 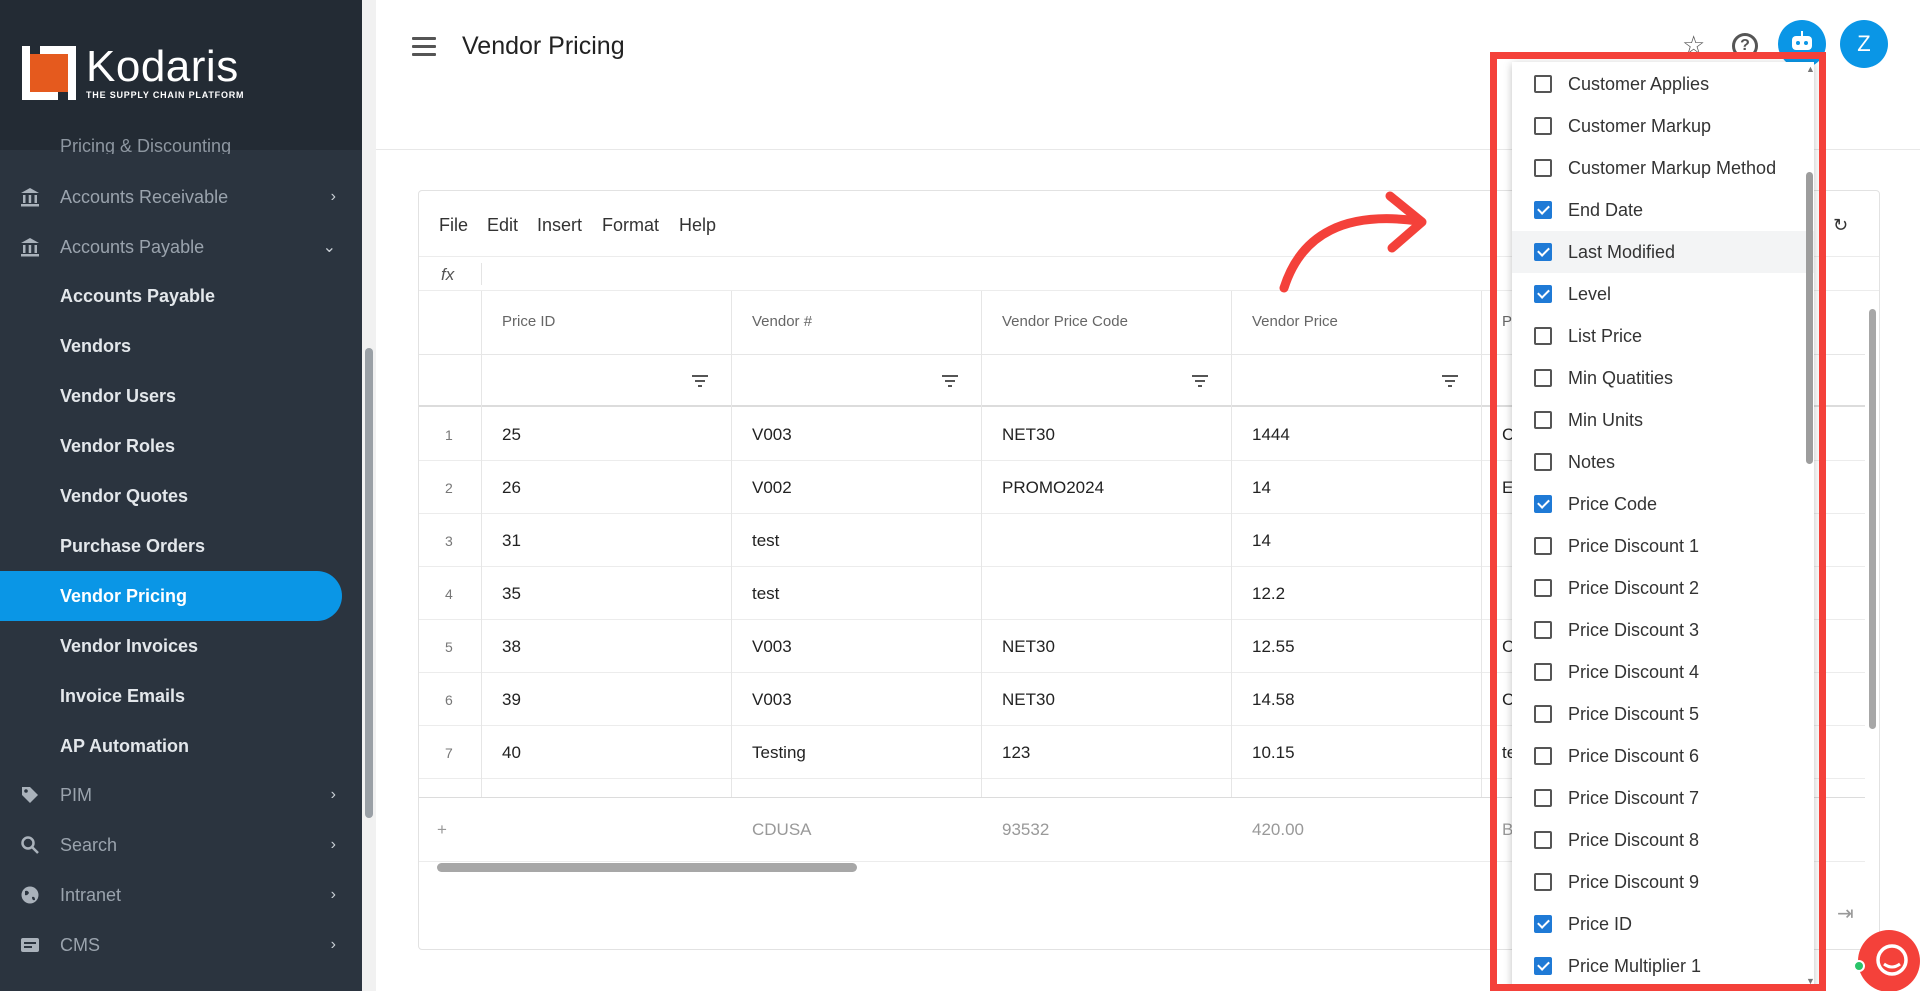 I want to click on sidebar-subitem-vendor-quotes: Vendor Quotes, so click(x=171, y=496).